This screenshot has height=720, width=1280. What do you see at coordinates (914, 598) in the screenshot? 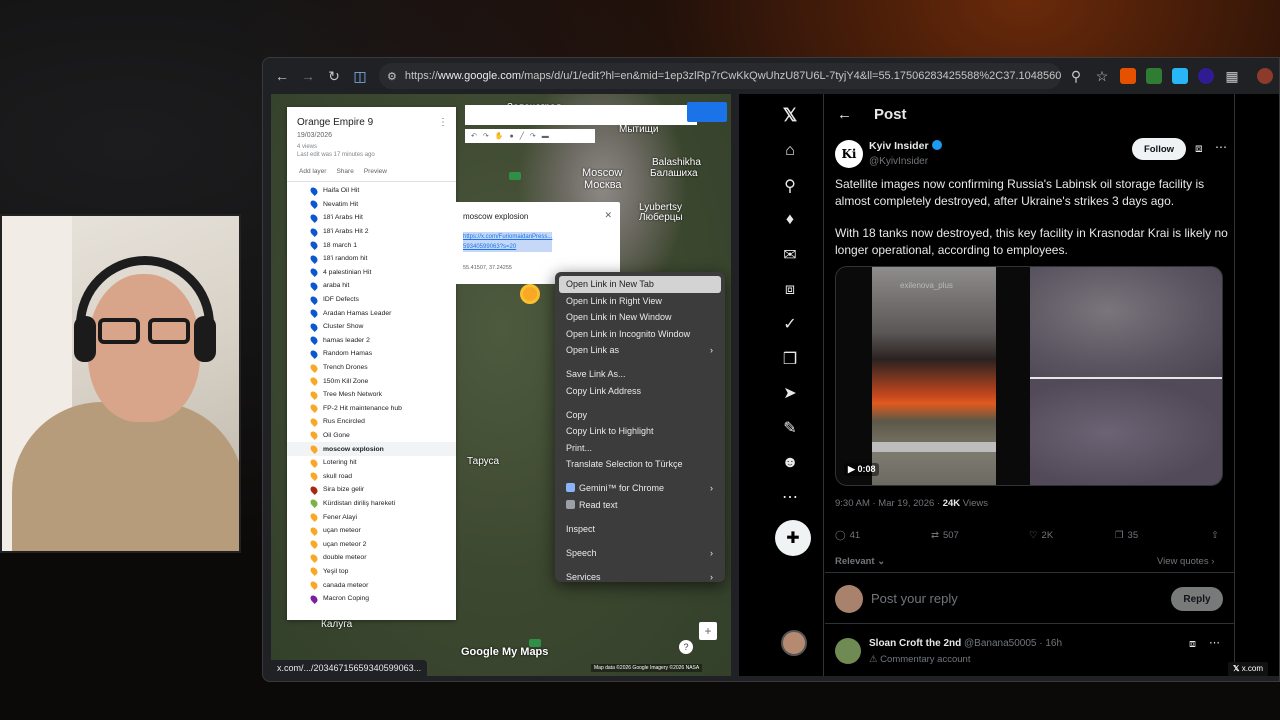
I see `reply-input: Post your reply` at bounding box center [914, 598].